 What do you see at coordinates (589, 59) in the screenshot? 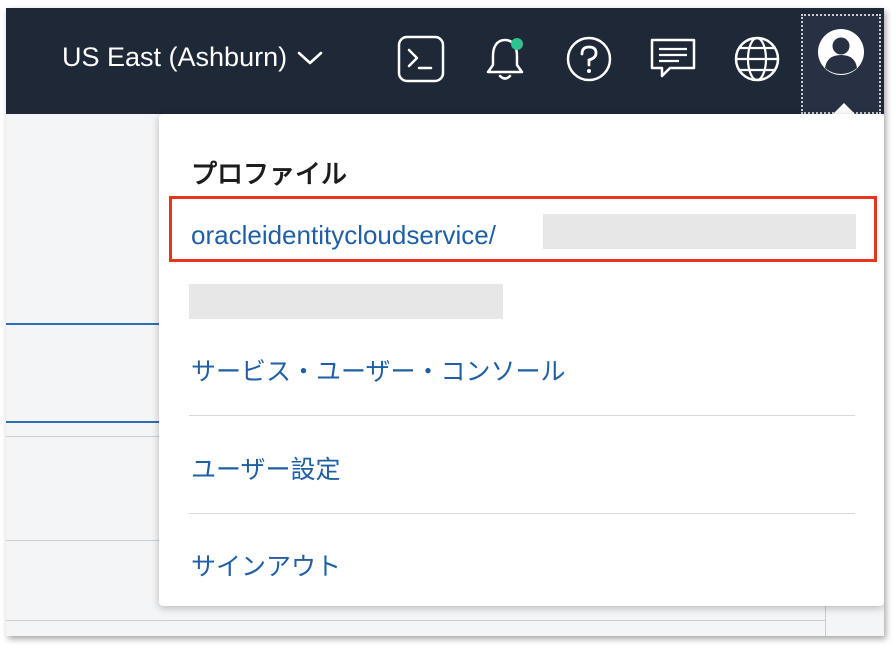
I see `help-icon` at bounding box center [589, 59].